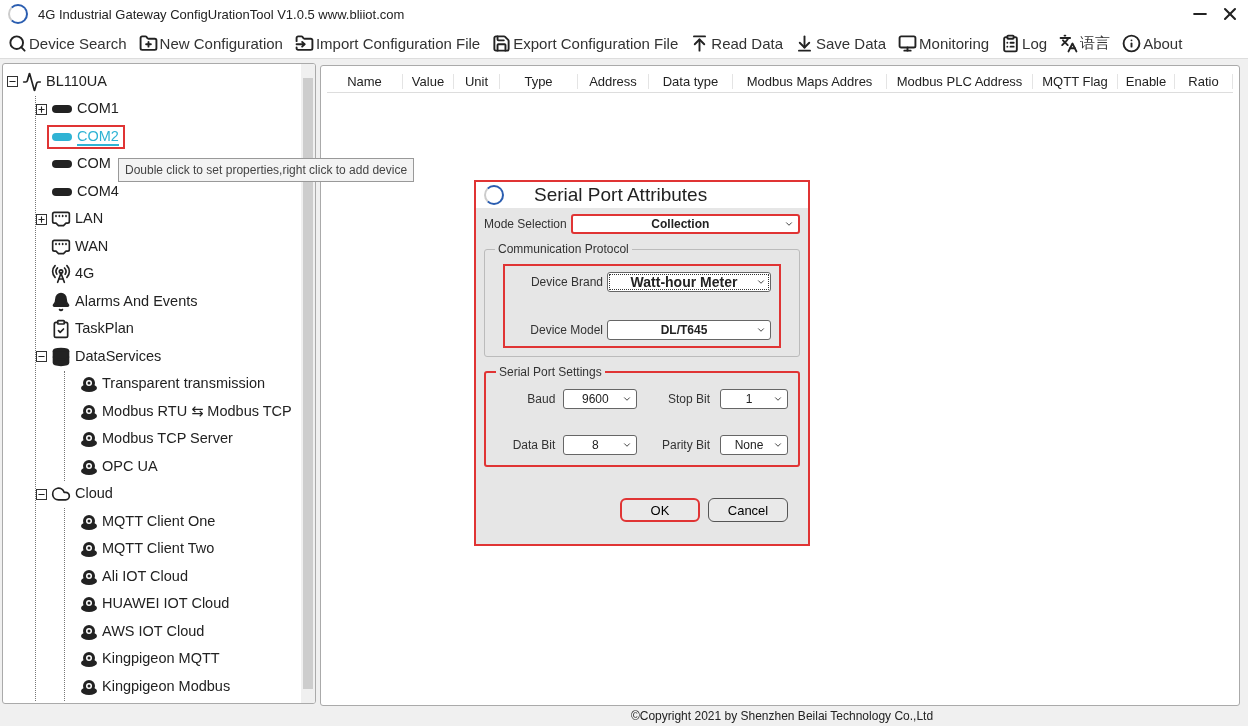  What do you see at coordinates (782, 716) in the screenshot?
I see `copyright-text: ©Copyright 2021 by Shenzhen Beilai Technology Co.,Ltd` at bounding box center [782, 716].